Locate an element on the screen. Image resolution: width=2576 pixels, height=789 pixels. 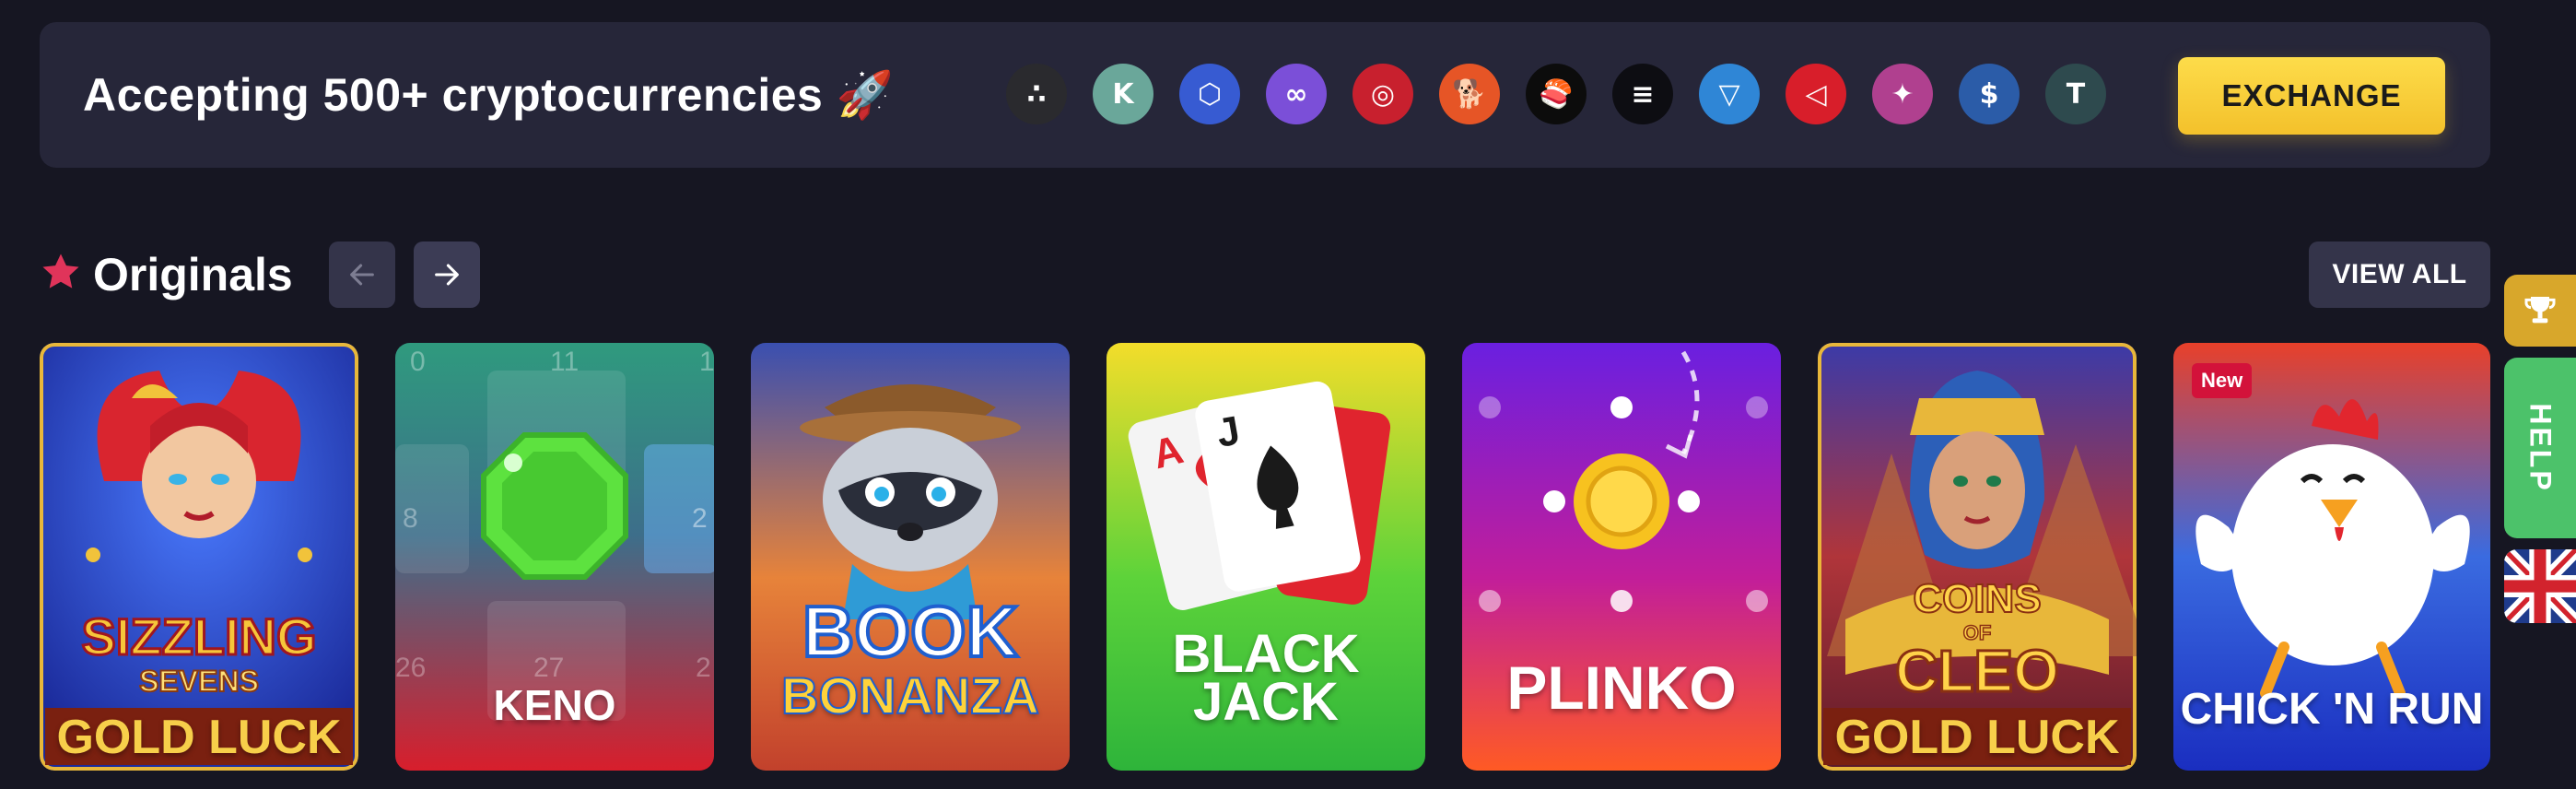
arrow-left-icon is located at coordinates (362, 275).